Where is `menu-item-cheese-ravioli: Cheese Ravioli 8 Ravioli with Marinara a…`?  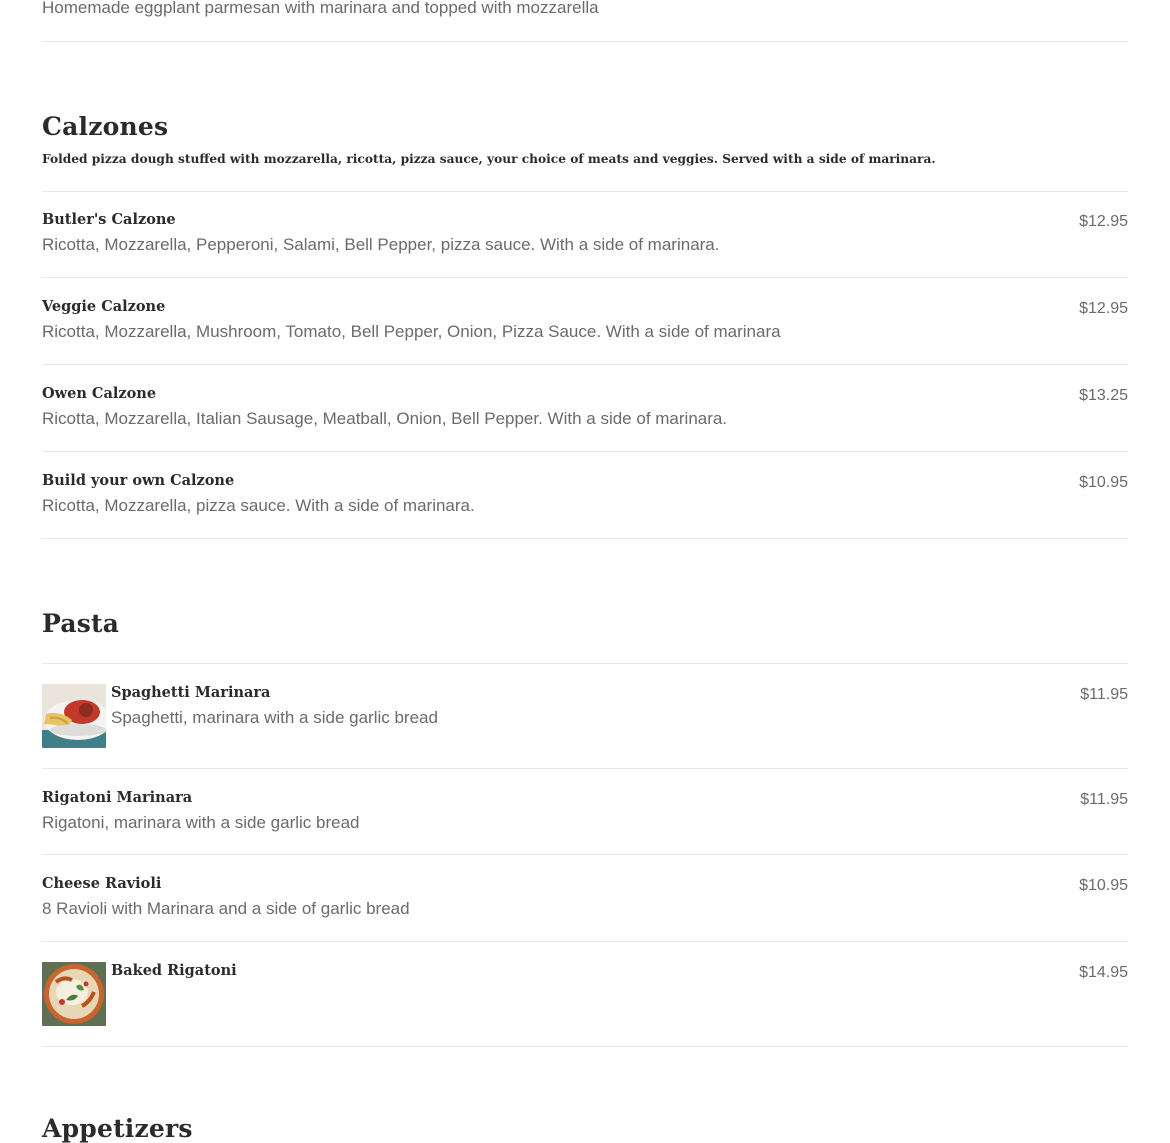
menu-item-cheese-ravioli: Cheese Ravioli 8 Ravioli with Marinara a… is located at coordinates (585, 898).